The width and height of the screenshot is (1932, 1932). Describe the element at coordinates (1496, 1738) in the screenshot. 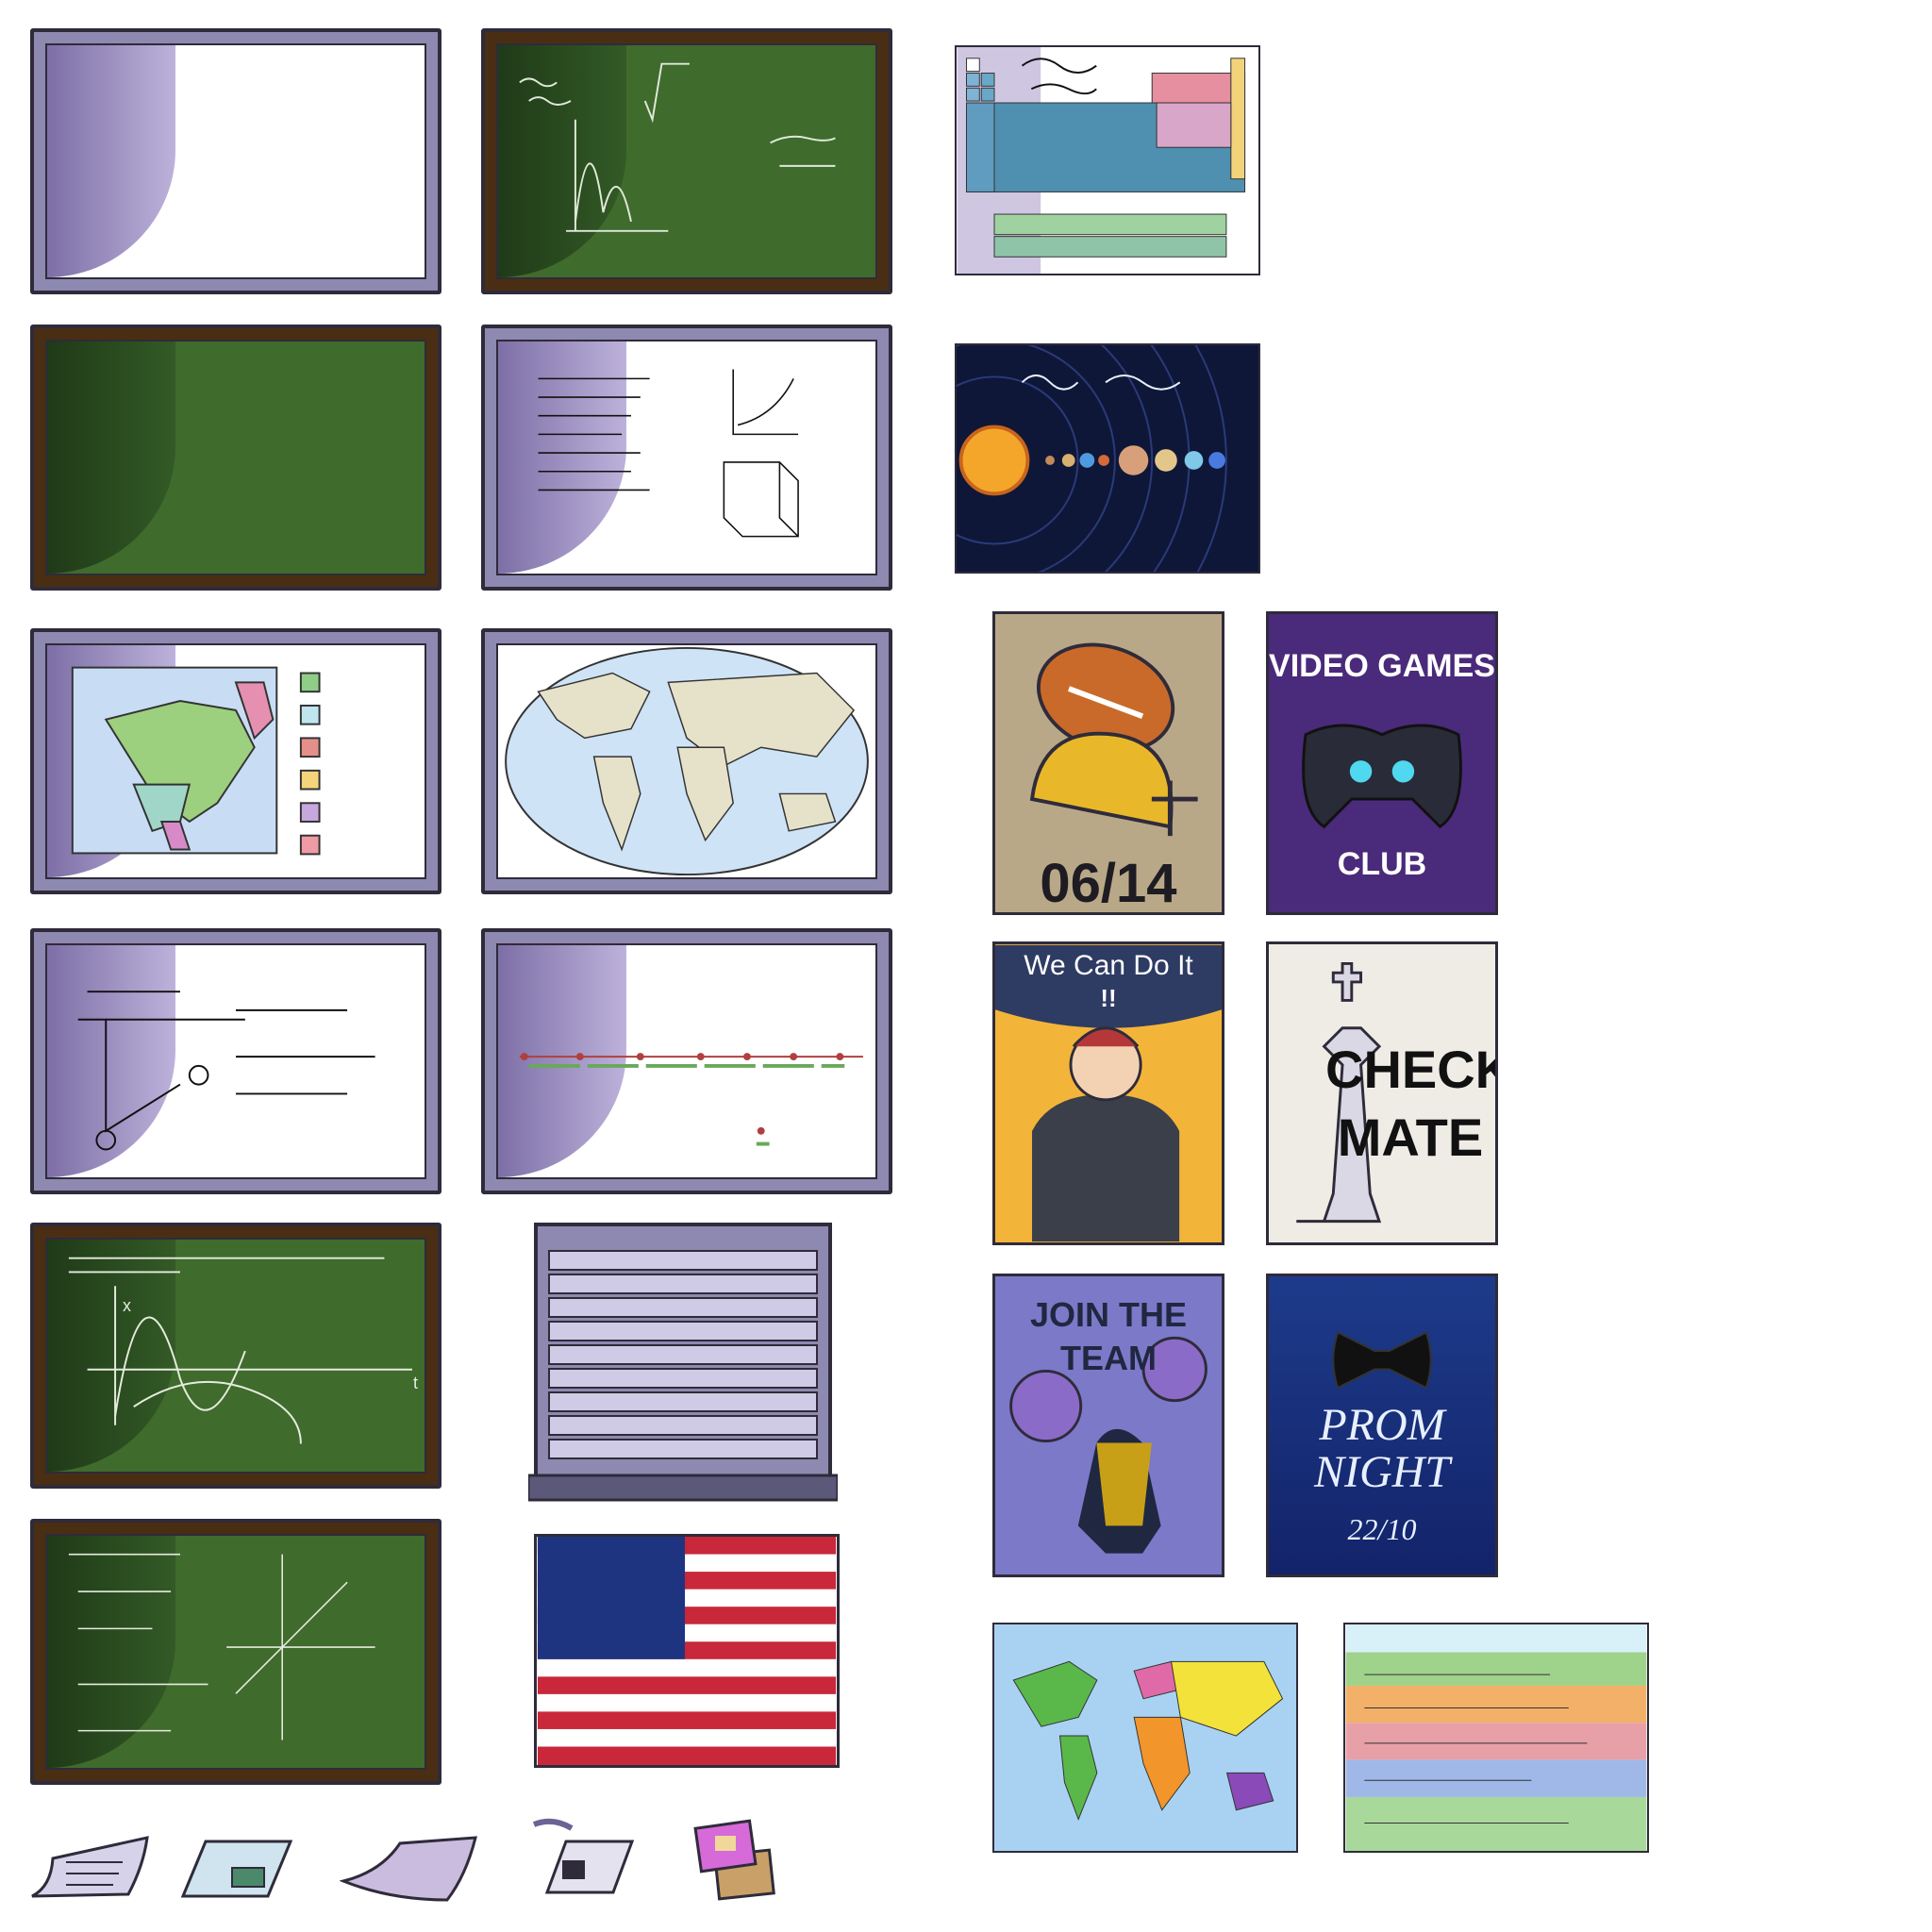

I see `landscape-layers-poster` at that location.